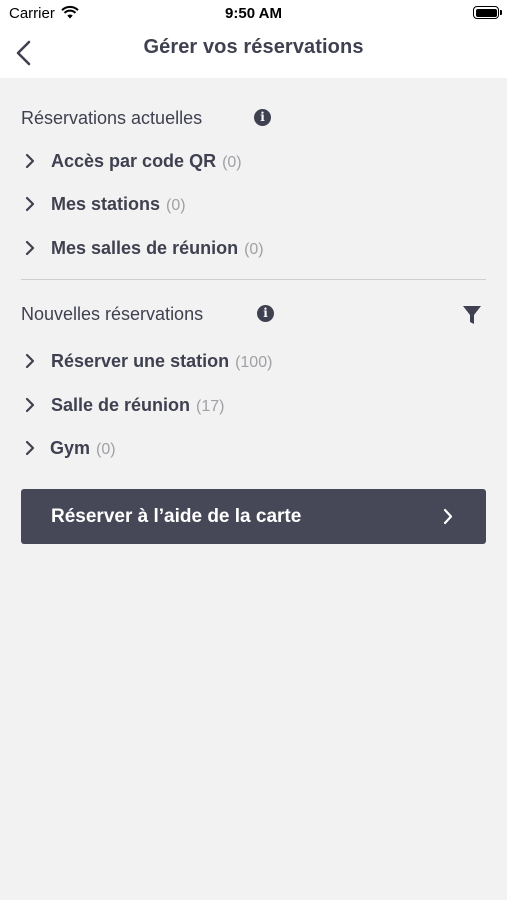 Image resolution: width=507 pixels, height=900 pixels. I want to click on navigation-bar: Gérer vos réservations, so click(253, 53).